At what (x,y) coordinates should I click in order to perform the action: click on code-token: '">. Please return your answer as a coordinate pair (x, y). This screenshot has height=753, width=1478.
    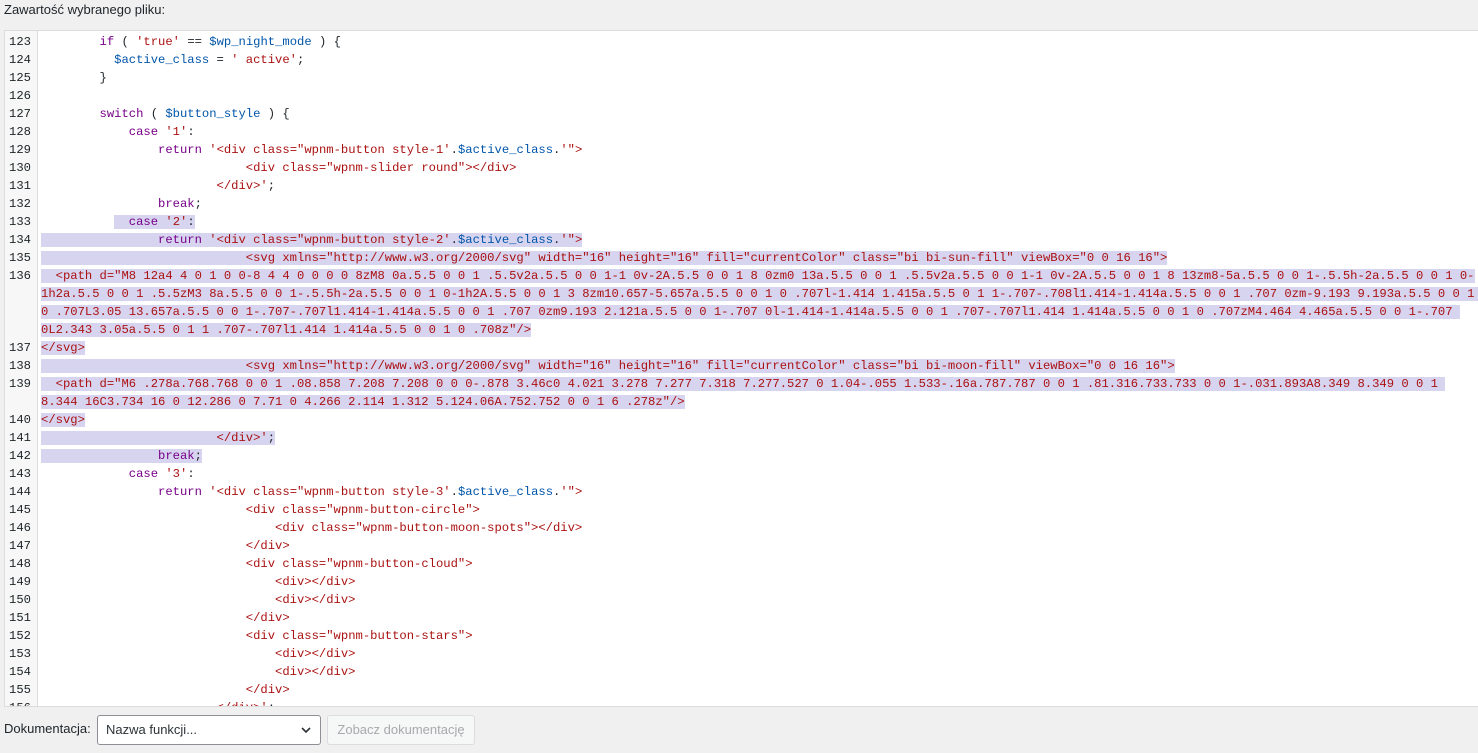
    Looking at the image, I should click on (571, 240).